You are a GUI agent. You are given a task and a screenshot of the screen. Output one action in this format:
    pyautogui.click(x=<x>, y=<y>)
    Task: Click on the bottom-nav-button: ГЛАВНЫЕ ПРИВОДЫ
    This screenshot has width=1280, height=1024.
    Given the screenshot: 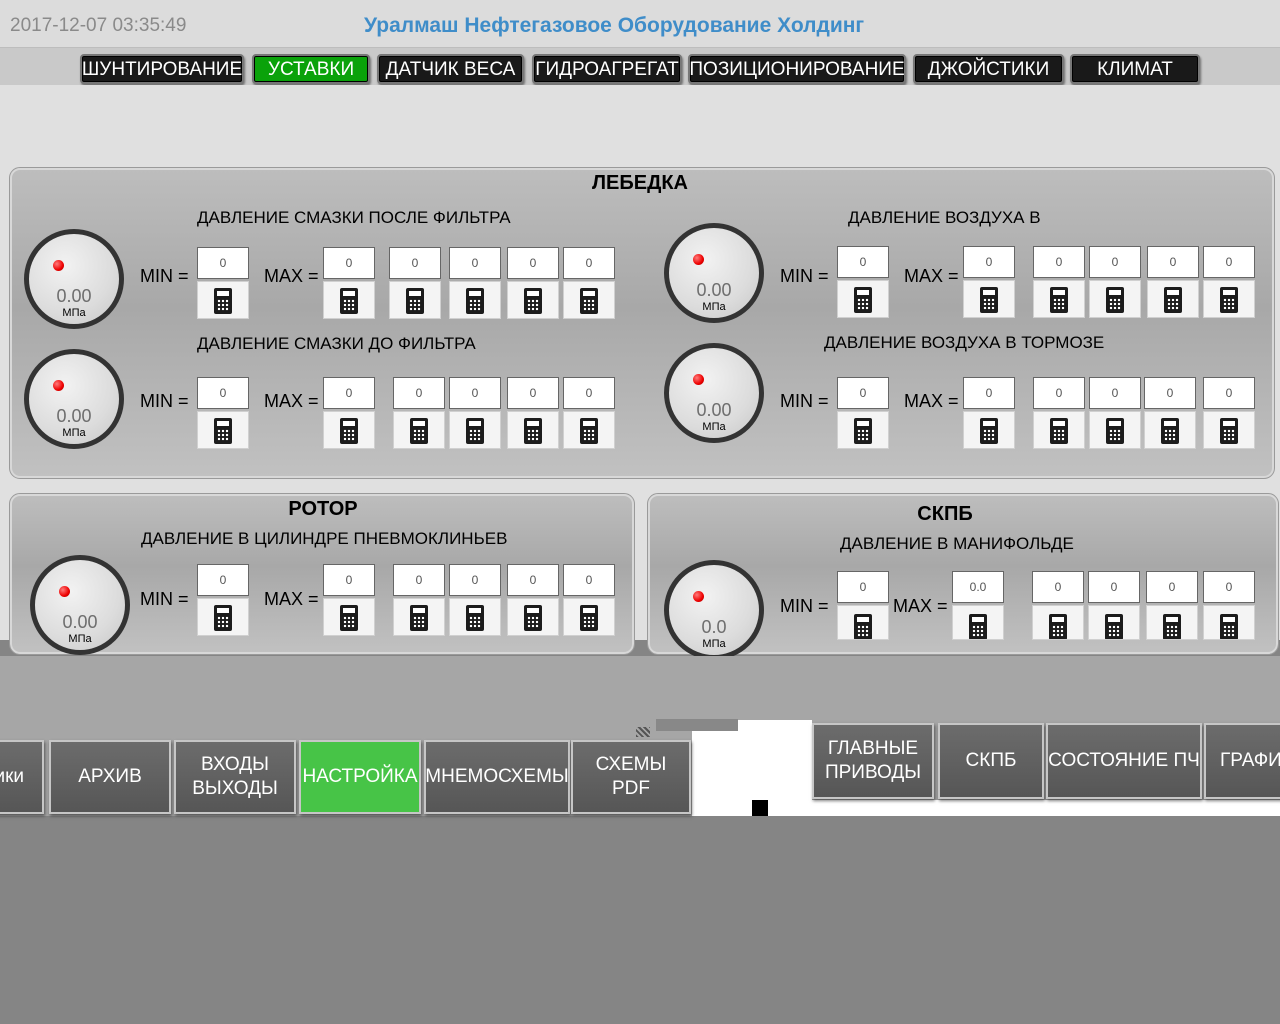 What is the action you would take?
    pyautogui.click(x=873, y=761)
    